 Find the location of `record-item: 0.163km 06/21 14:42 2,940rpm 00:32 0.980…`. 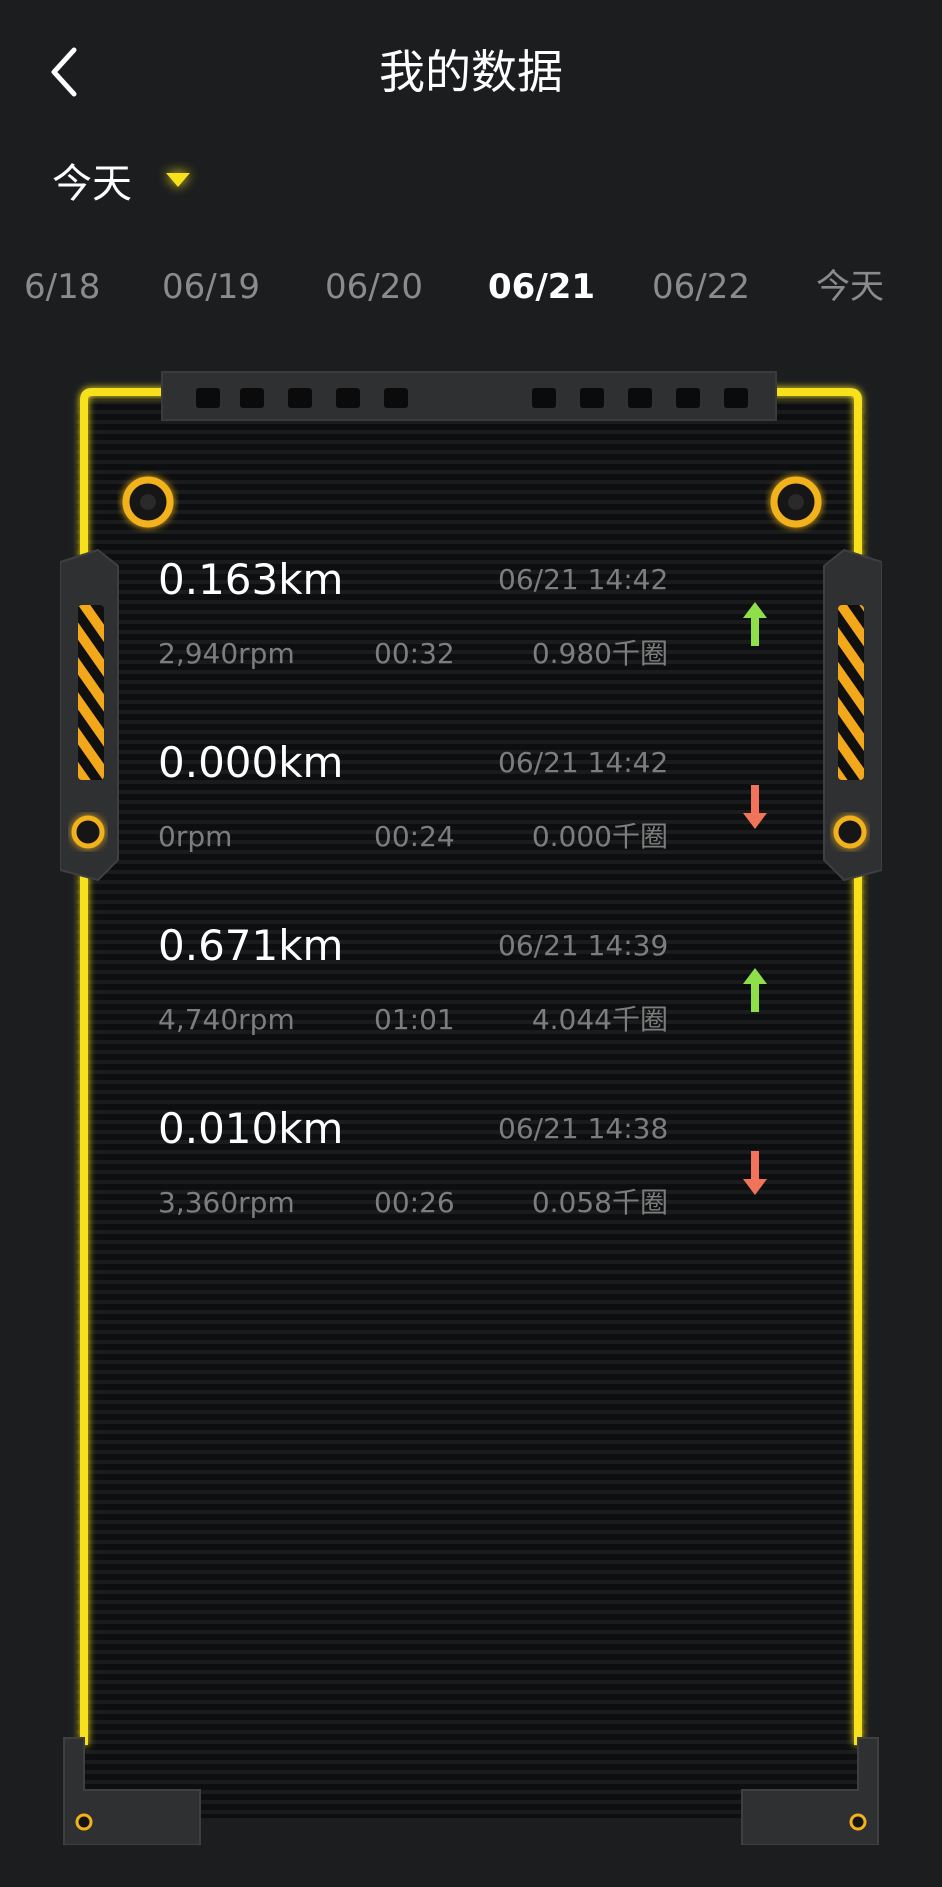

record-item: 0.163km 06/21 14:42 2,940rpm 00:32 0.980… is located at coordinates (471, 635).